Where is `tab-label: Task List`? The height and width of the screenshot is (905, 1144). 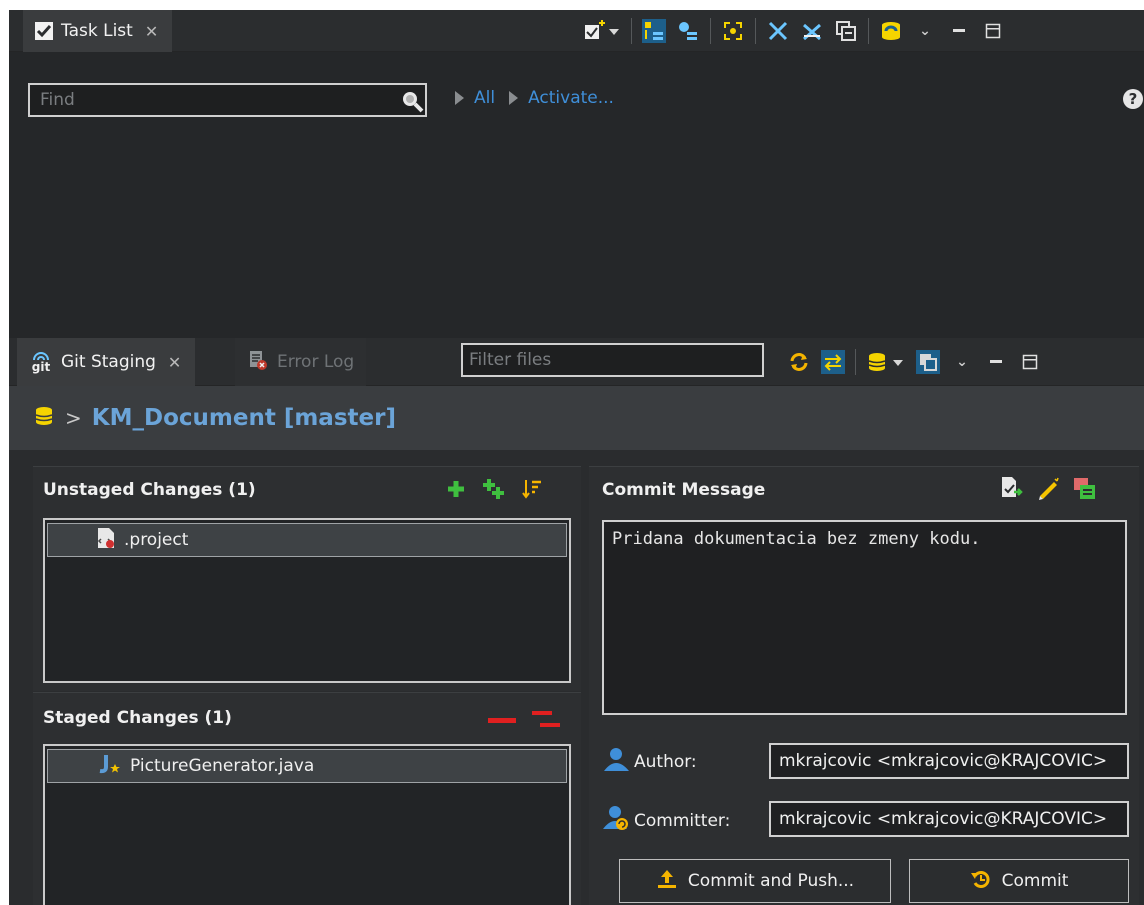 tab-label: Task List is located at coordinates (97, 31).